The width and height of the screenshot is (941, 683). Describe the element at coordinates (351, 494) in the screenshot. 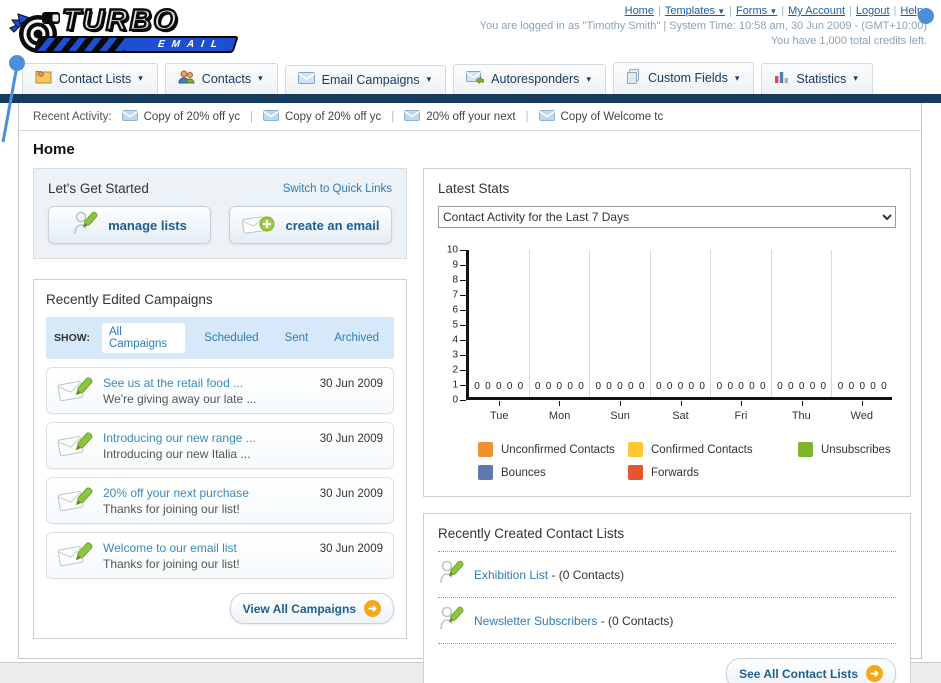

I see `campaign-date: 30 Jun 2009` at that location.